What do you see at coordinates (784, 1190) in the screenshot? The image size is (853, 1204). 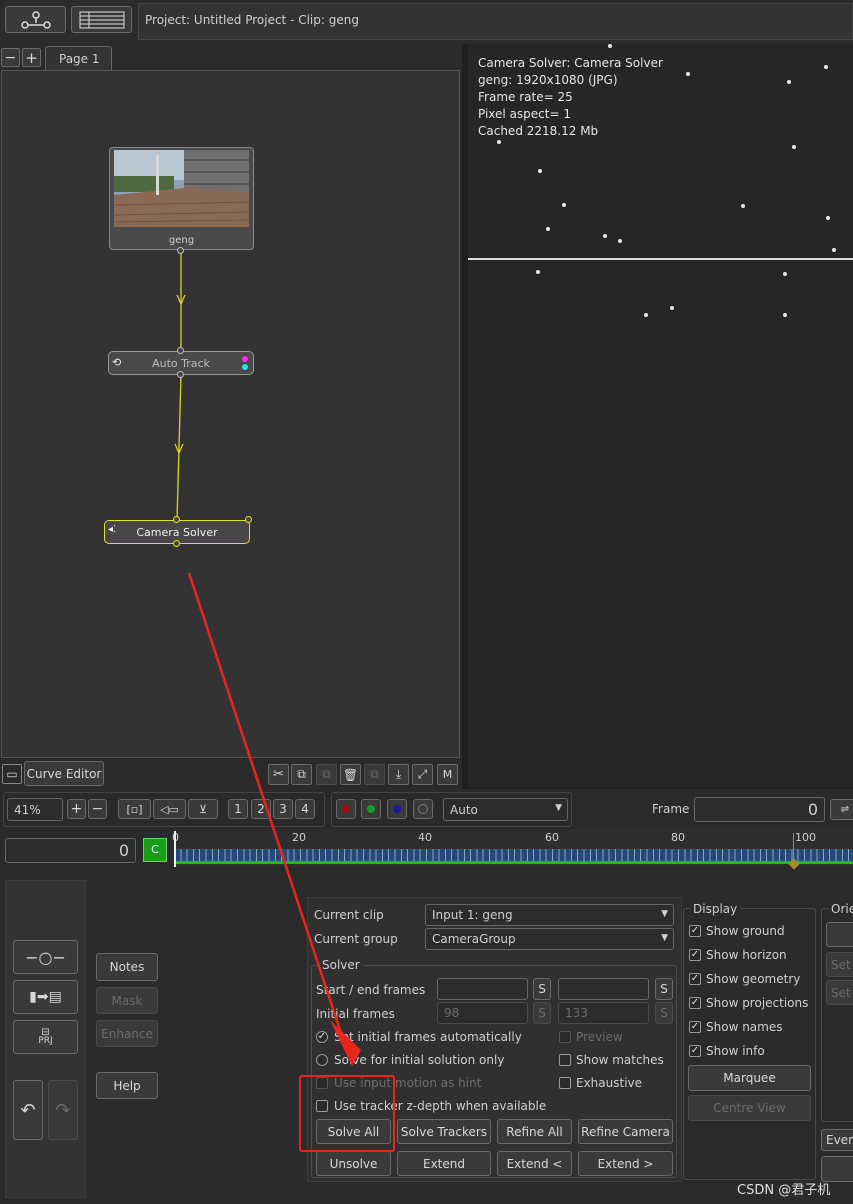 I see `watermark: CSDN @君子机` at bounding box center [784, 1190].